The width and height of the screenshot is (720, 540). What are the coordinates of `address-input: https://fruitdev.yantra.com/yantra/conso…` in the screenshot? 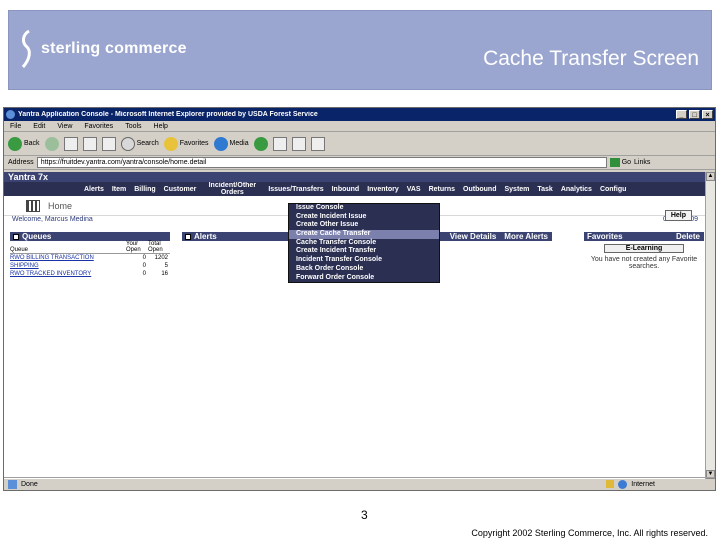 It's located at (321, 162).